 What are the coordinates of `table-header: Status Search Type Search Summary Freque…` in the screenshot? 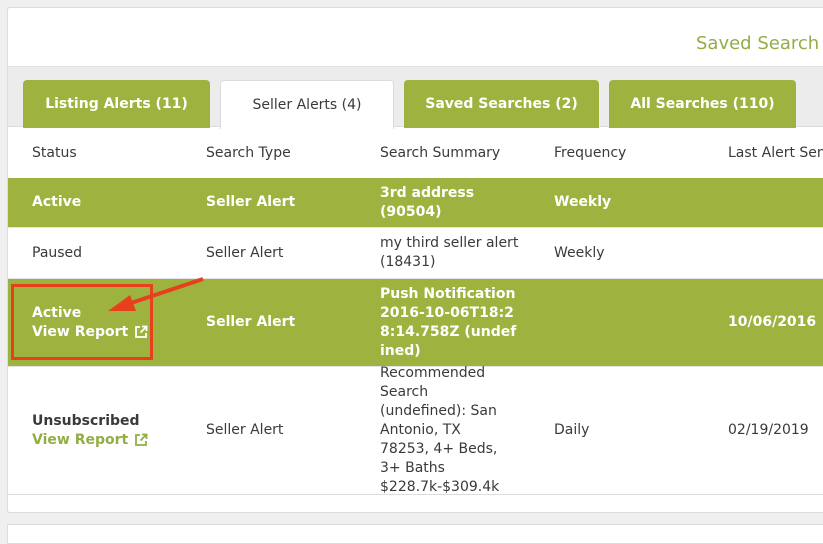 It's located at (415, 152).